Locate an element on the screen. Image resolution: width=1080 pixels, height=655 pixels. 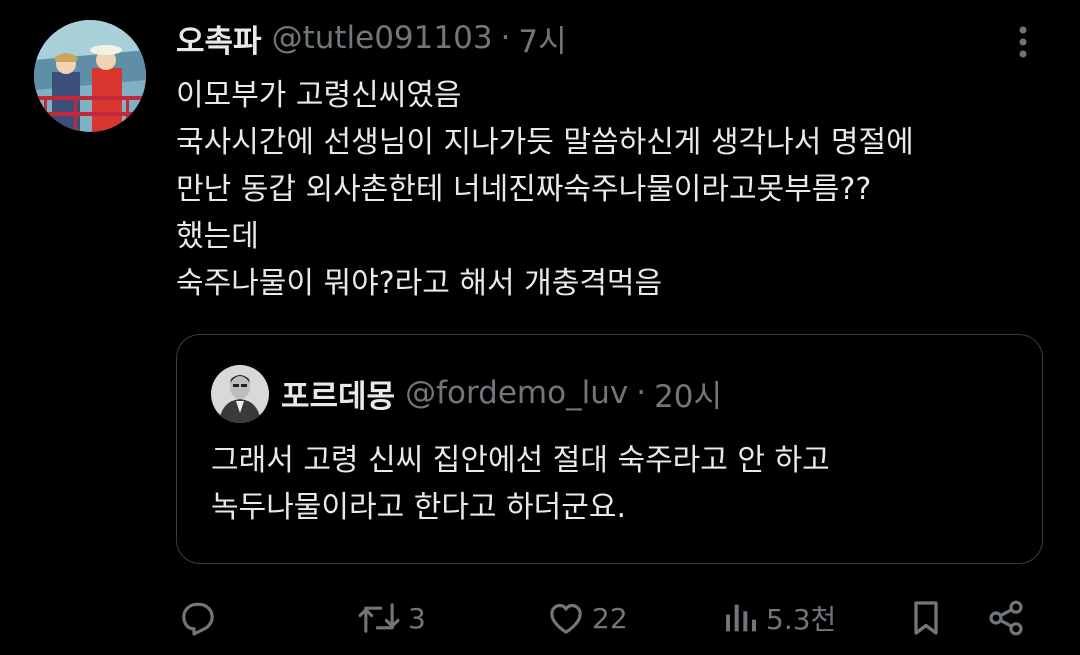
tweet-text-line: 이모부가 고령신씨였음 is located at coordinates (319, 95).